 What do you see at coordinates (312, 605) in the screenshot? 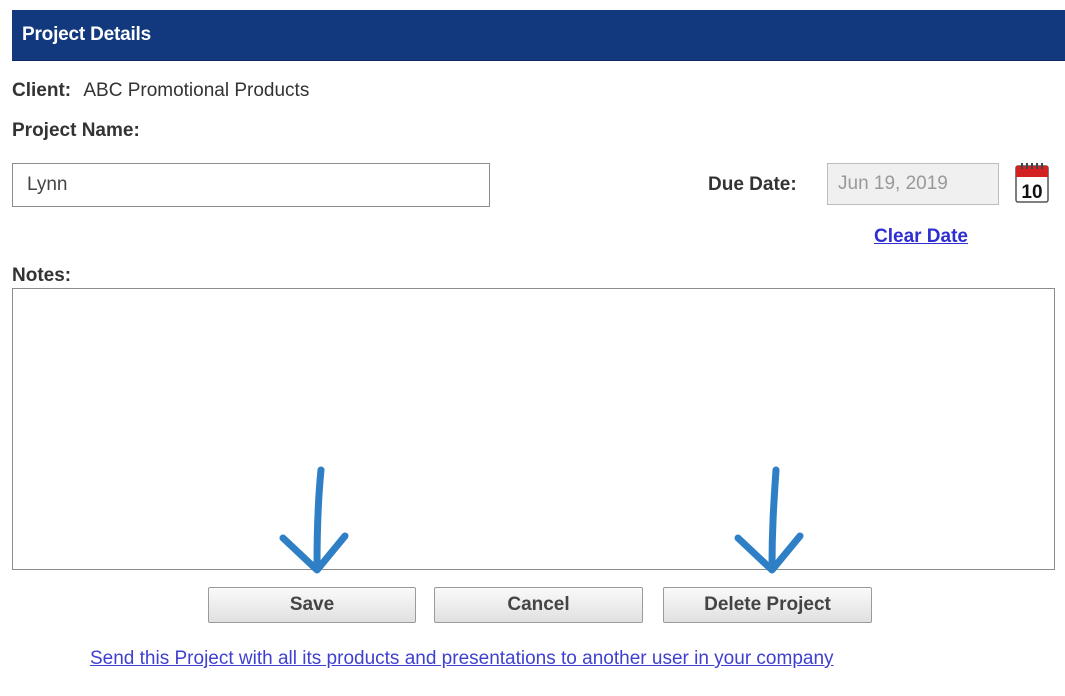
I see `save-button: Save` at bounding box center [312, 605].